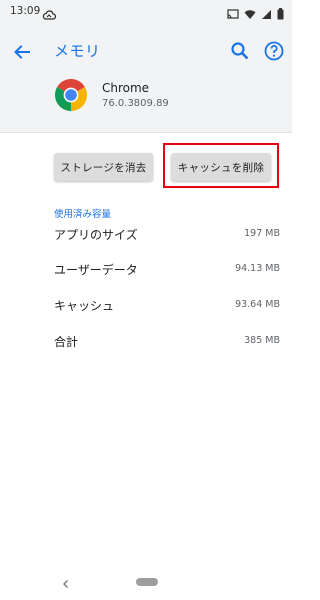 This screenshot has height=600, width=320. What do you see at coordinates (168, 271) in the screenshot?
I see `list-item: ユーザーデータ 94.13 MB` at bounding box center [168, 271].